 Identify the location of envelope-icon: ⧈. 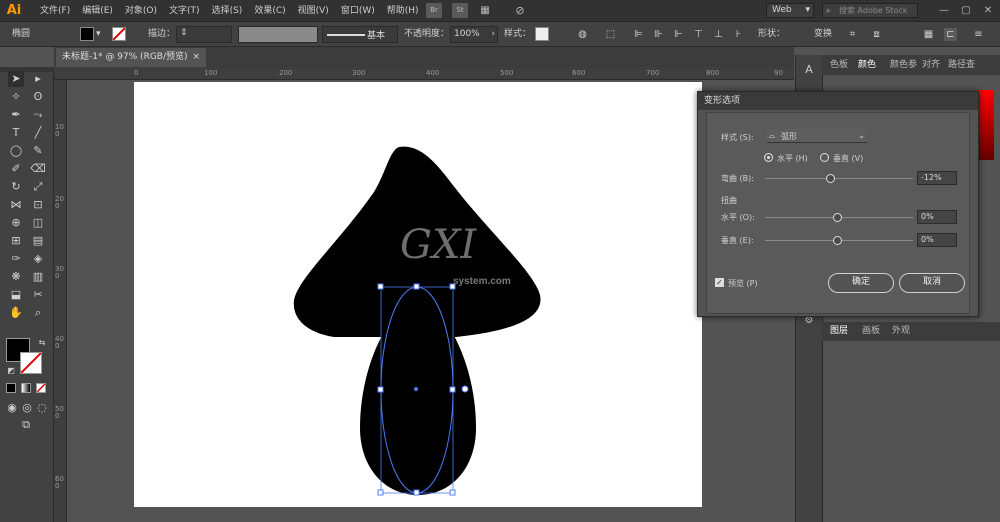
(876, 34).